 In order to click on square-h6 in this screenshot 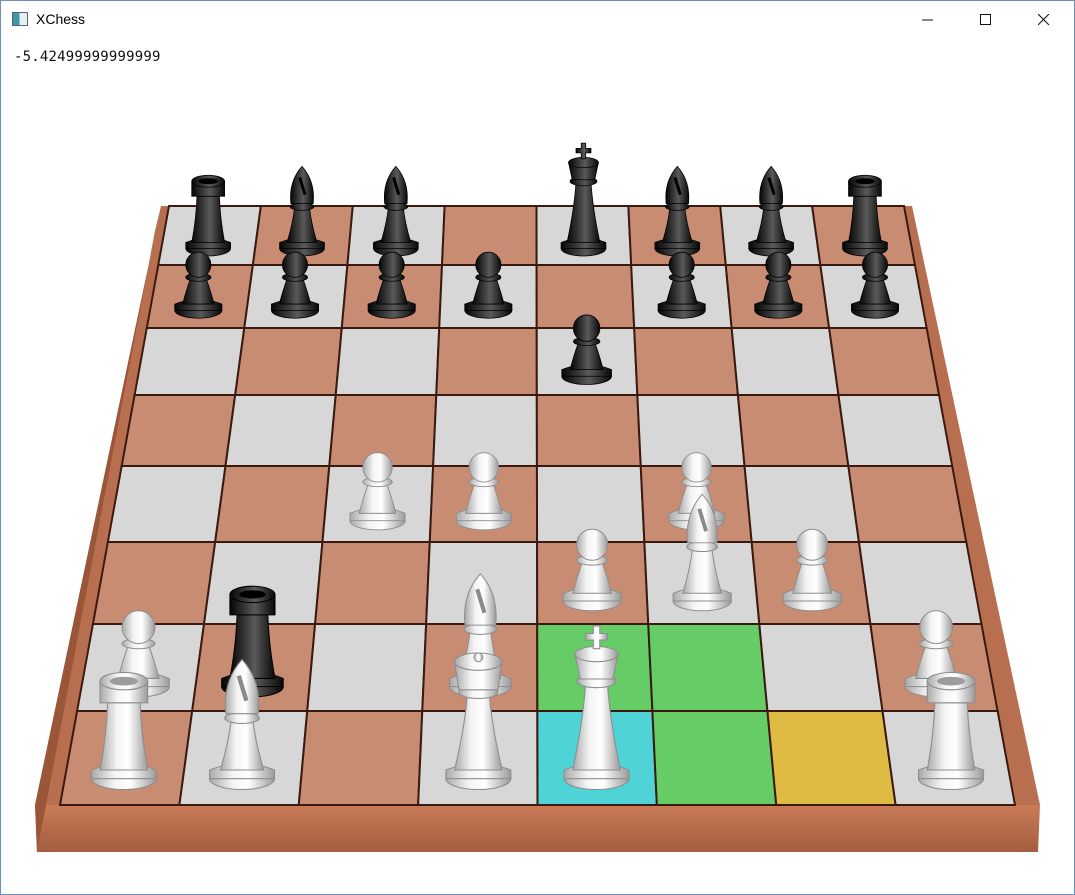, I will do `click(884, 361)`.